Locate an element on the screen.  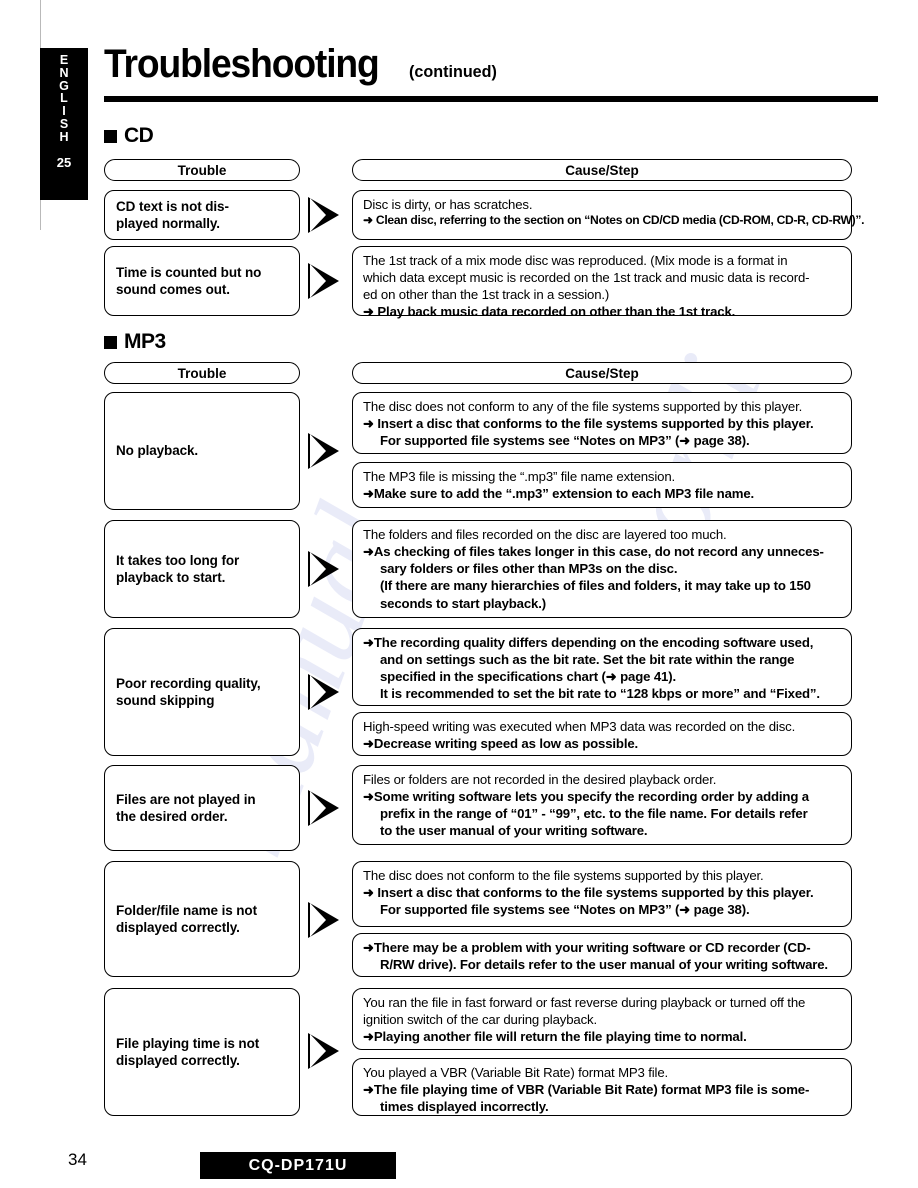
trouble-text-line: CD text is not dis- is located at coordinates (172, 206).